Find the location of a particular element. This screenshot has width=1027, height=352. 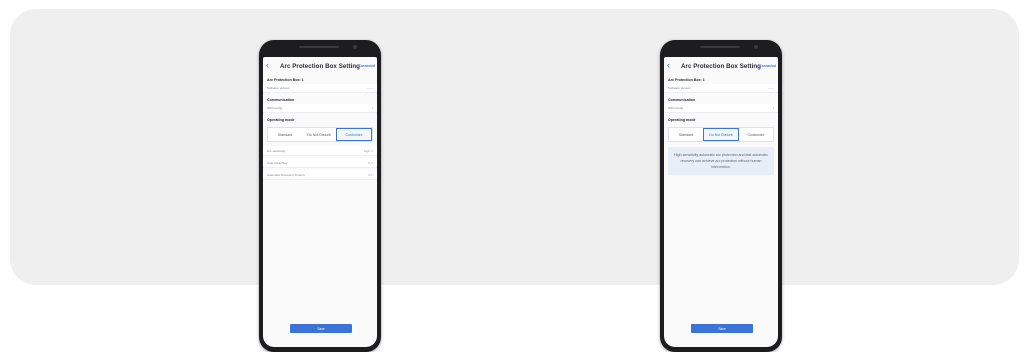

auto-clear-row: Auto-Clear/Sec 5 ∨ is located at coordinates (320, 163).